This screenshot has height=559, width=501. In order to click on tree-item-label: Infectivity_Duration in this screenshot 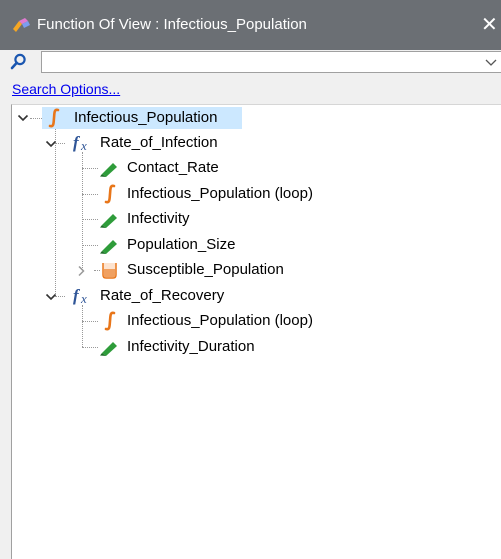, I will do `click(191, 346)`.